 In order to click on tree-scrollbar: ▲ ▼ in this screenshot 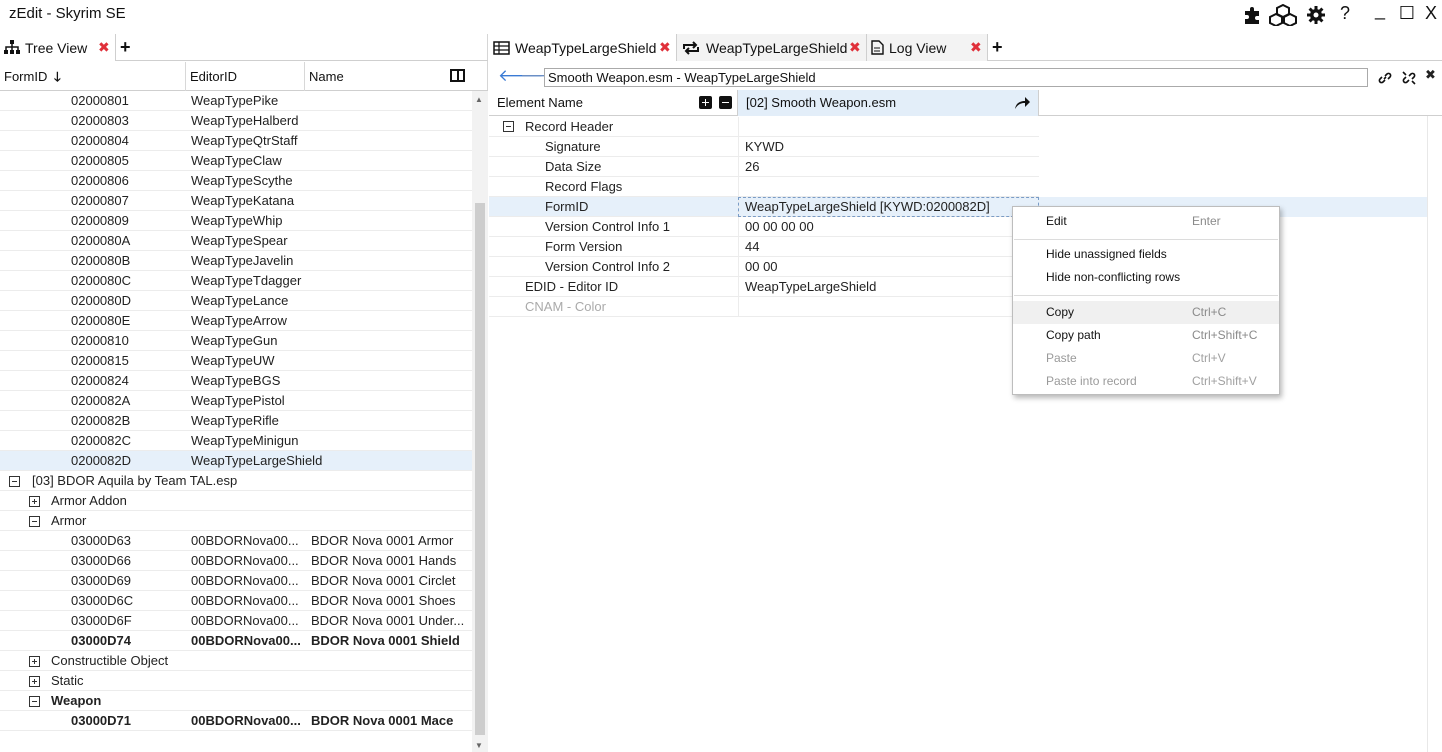, I will do `click(480, 421)`.